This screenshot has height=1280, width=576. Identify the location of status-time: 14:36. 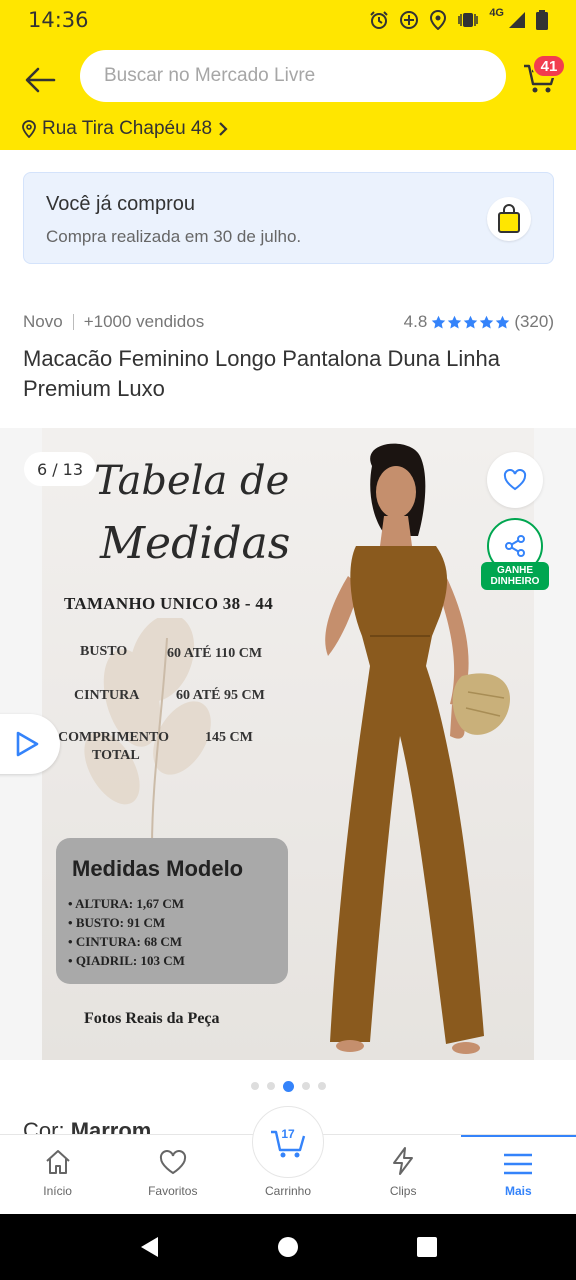
(58, 20).